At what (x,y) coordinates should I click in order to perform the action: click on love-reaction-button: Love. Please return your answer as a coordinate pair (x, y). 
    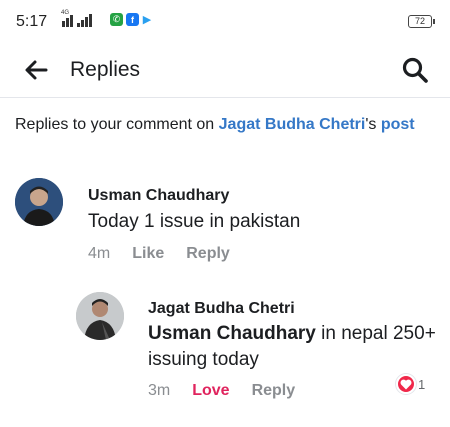
    Looking at the image, I should click on (210, 391).